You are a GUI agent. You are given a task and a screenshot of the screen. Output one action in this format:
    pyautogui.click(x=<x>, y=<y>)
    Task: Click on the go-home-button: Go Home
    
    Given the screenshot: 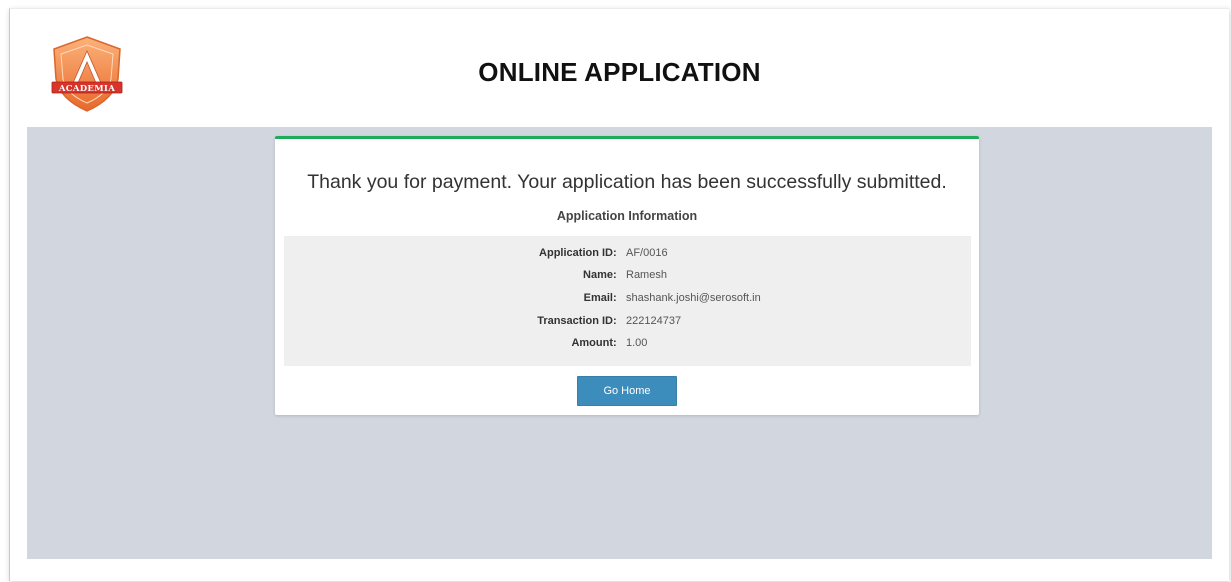 What is the action you would take?
    pyautogui.click(x=627, y=391)
    